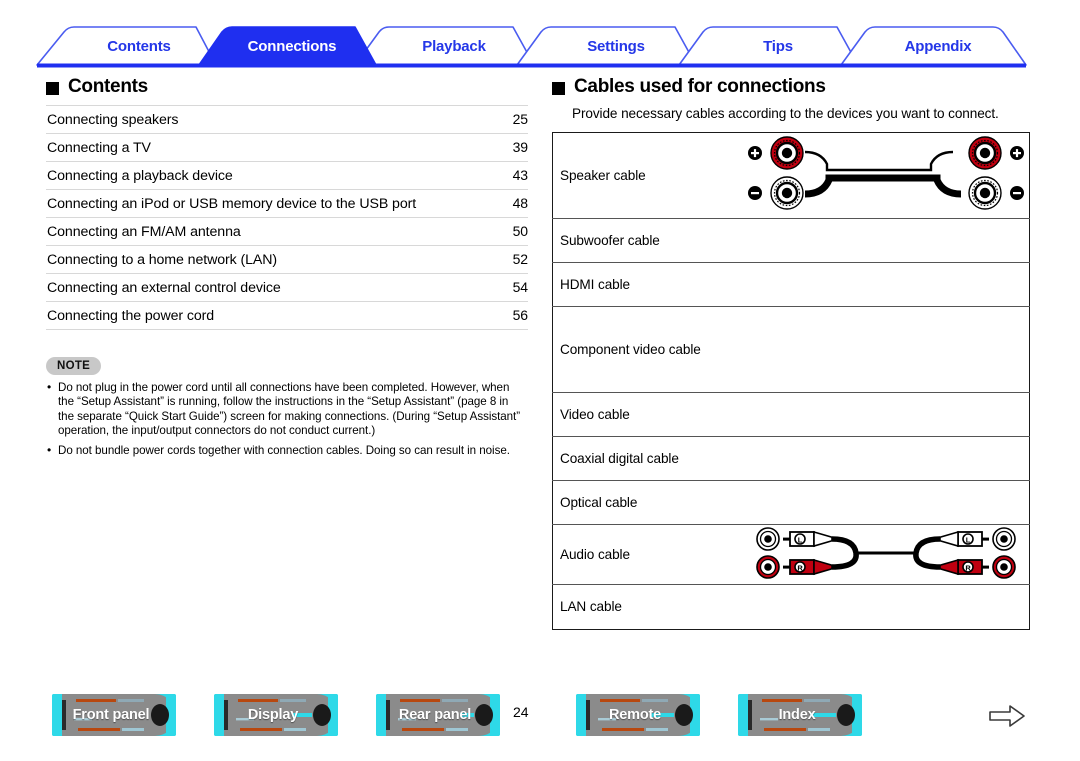 The height and width of the screenshot is (761, 1080). What do you see at coordinates (520, 287) in the screenshot?
I see `toc-page: 54` at bounding box center [520, 287].